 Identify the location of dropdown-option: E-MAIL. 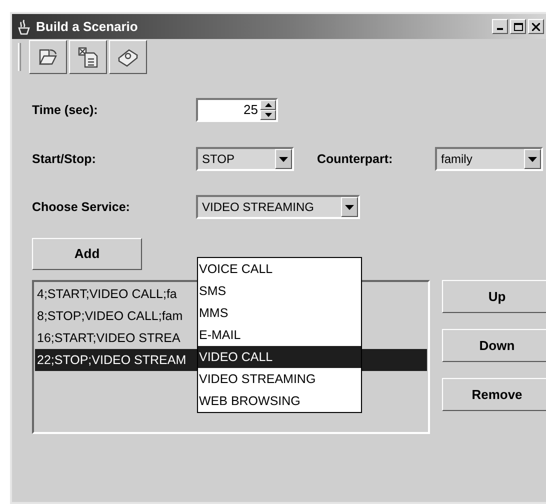
(279, 335).